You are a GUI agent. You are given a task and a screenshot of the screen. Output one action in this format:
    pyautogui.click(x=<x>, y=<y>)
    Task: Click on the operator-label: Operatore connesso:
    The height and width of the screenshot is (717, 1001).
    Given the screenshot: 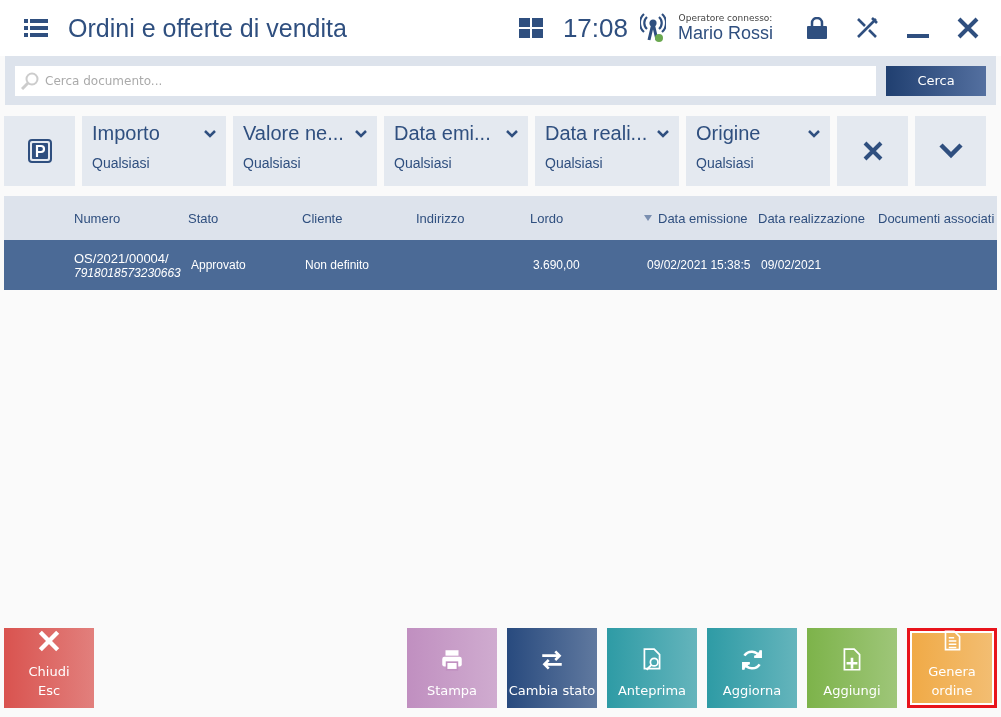 What is the action you would take?
    pyautogui.click(x=725, y=17)
    